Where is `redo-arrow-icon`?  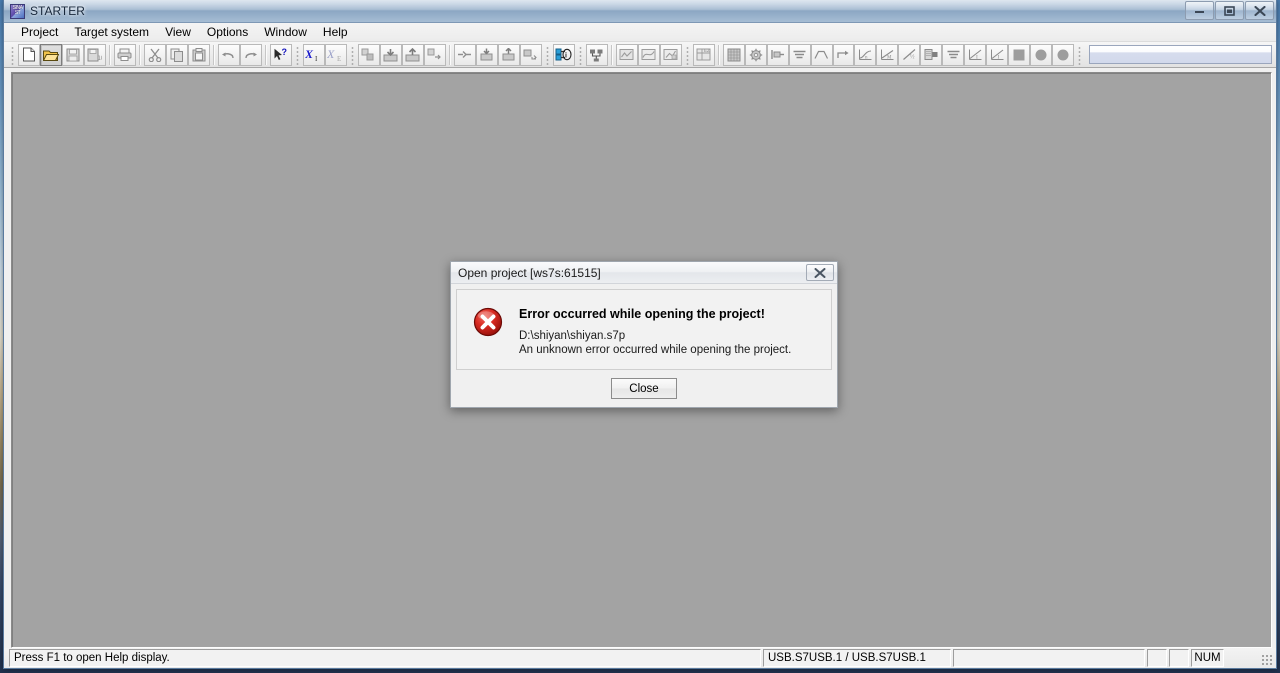
redo-arrow-icon is located at coordinates (250, 55).